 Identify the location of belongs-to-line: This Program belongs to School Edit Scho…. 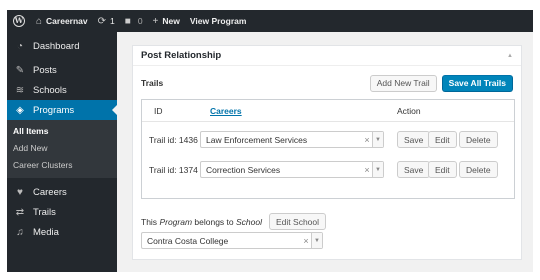
(234, 221).